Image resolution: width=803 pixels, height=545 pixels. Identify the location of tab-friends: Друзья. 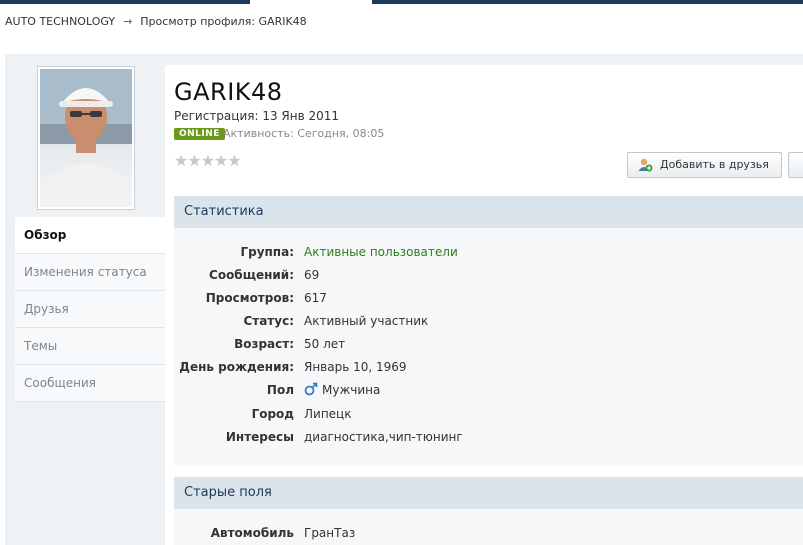
(90, 309).